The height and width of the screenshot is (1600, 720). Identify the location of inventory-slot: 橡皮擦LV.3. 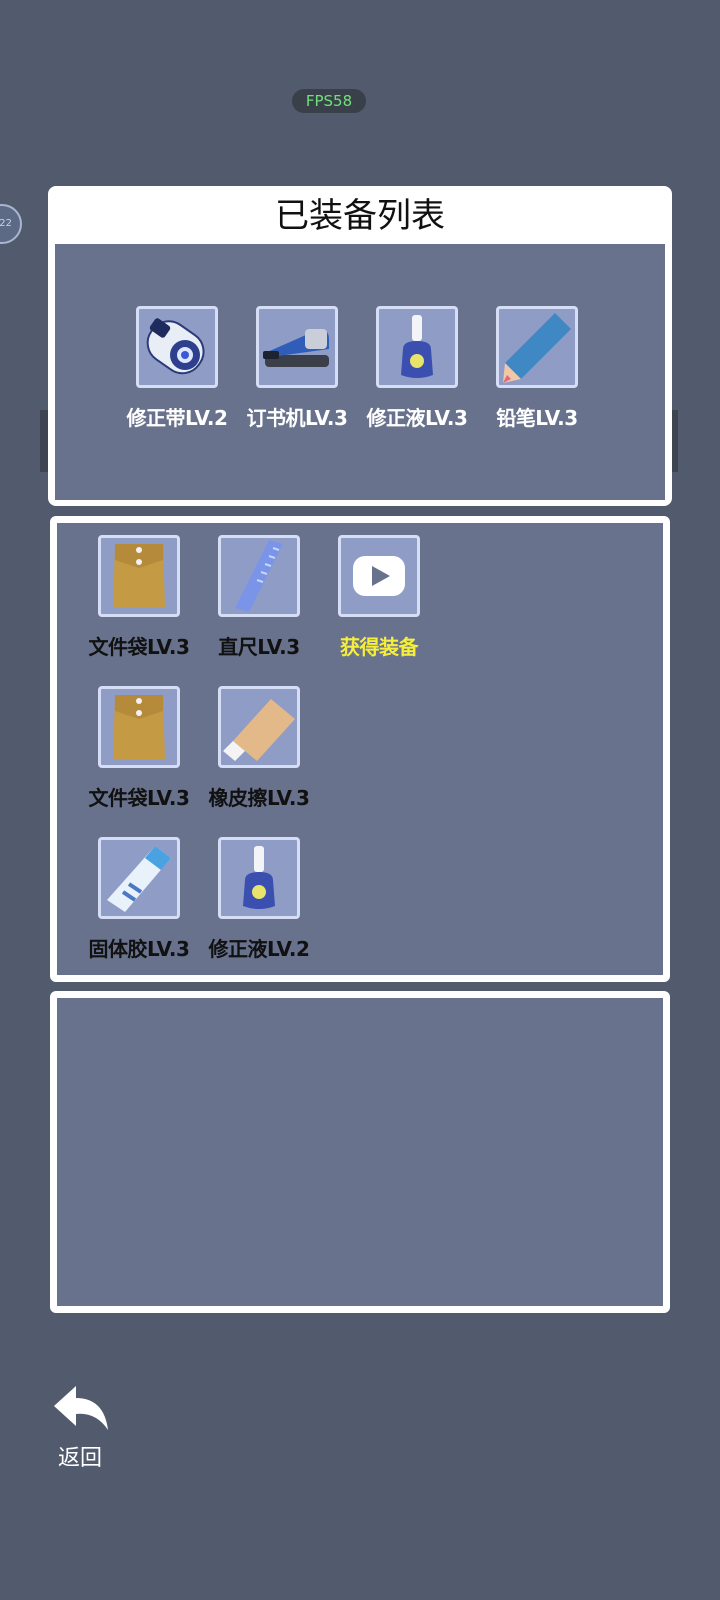
(259, 748).